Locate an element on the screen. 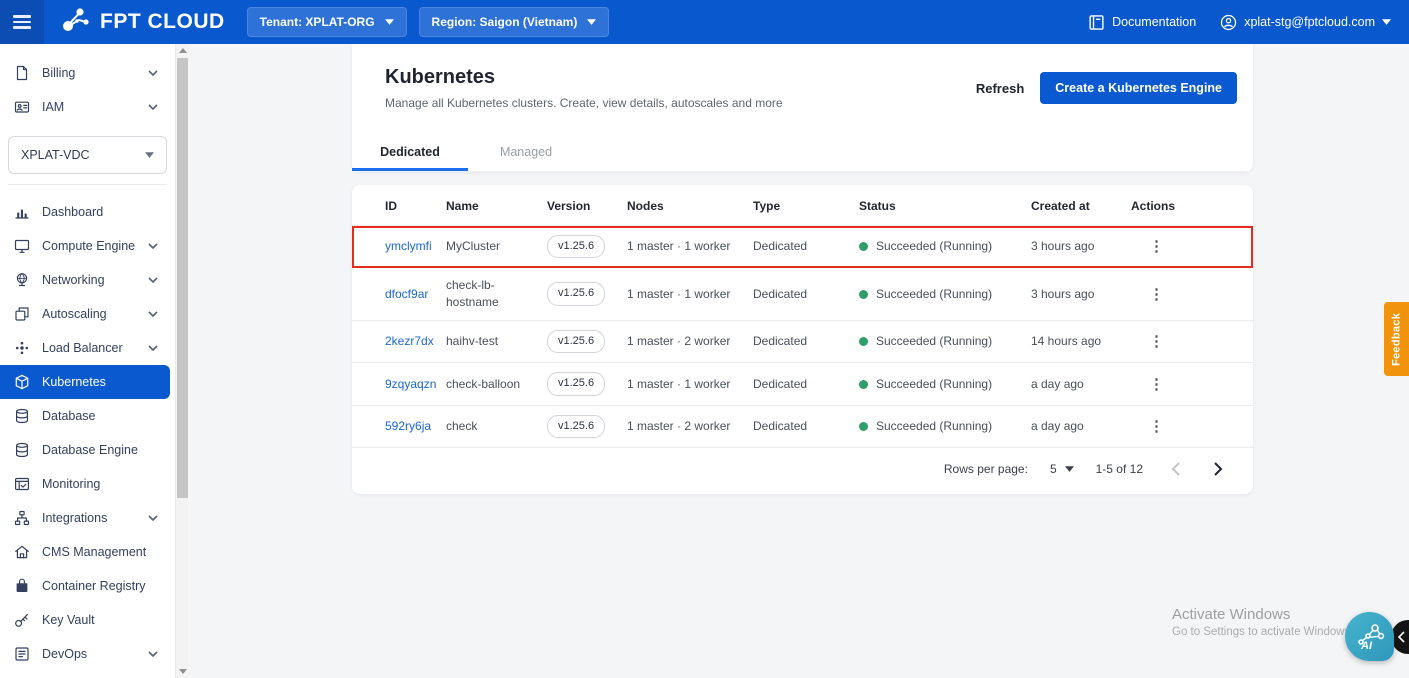  cluster-created-at: 3 hours ago is located at coordinates (1075, 246).